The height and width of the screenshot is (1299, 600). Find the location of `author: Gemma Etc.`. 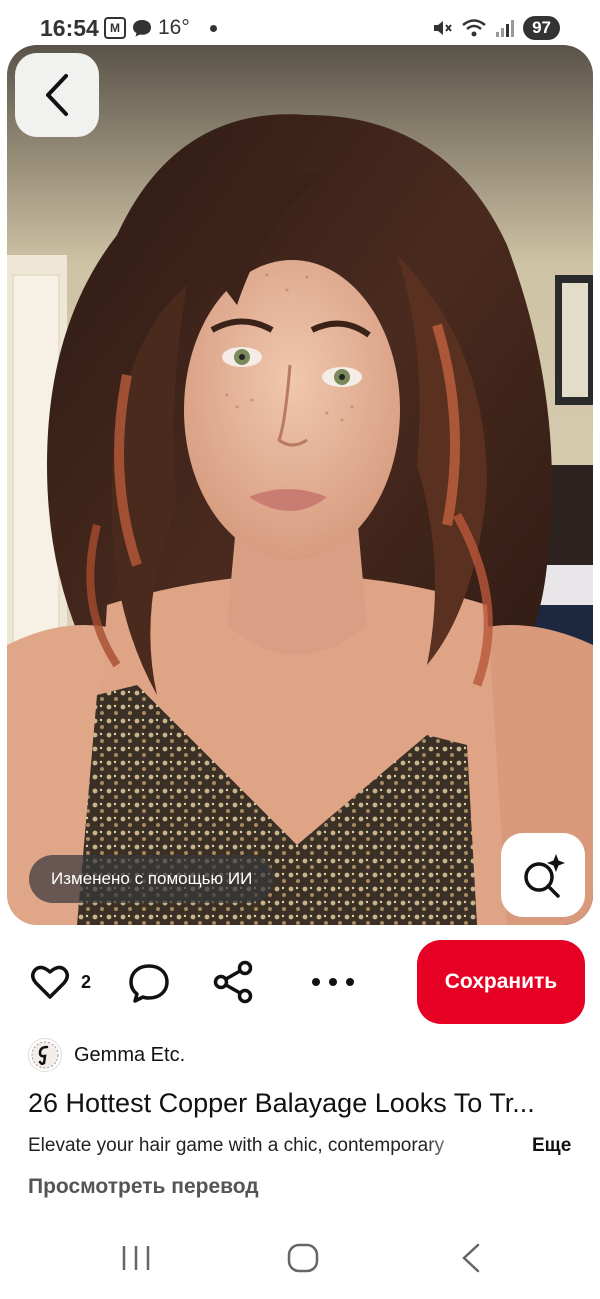

author: Gemma Etc. is located at coordinates (106, 1055).